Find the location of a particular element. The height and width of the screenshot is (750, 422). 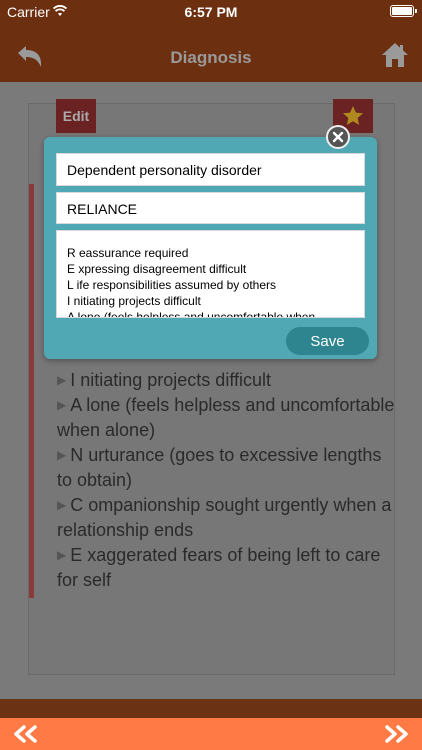

save-button: Save is located at coordinates (327, 341).